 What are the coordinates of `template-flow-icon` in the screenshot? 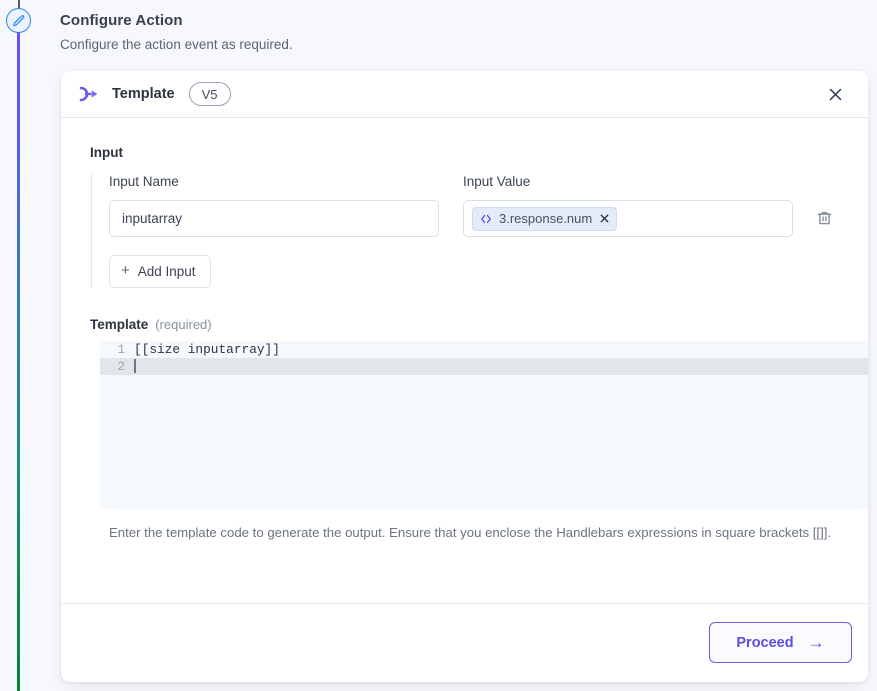 It's located at (89, 94).